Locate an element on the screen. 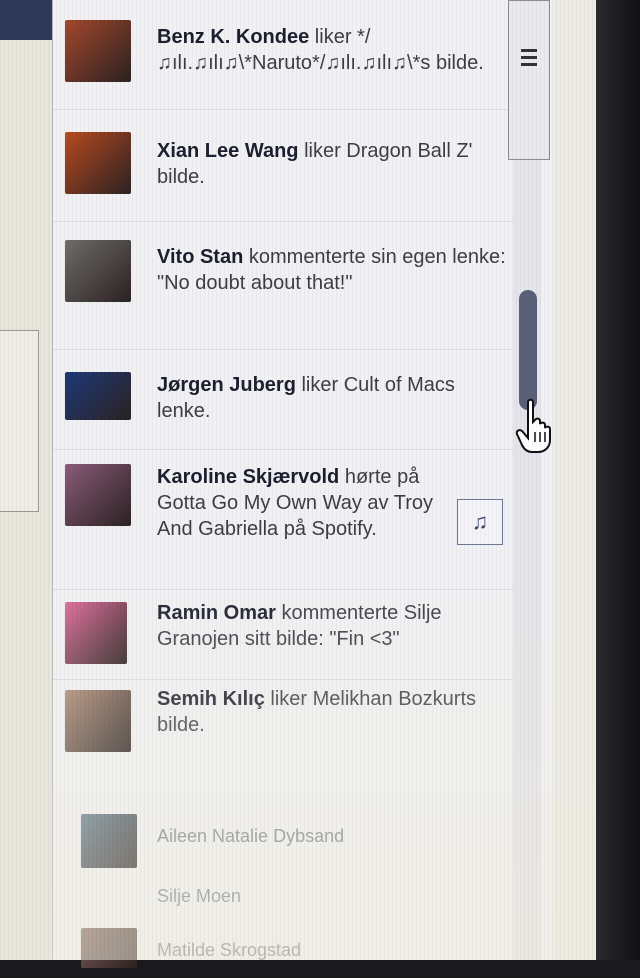 This screenshot has height=978, width=640. music-note-icon: ♫ is located at coordinates (480, 522).